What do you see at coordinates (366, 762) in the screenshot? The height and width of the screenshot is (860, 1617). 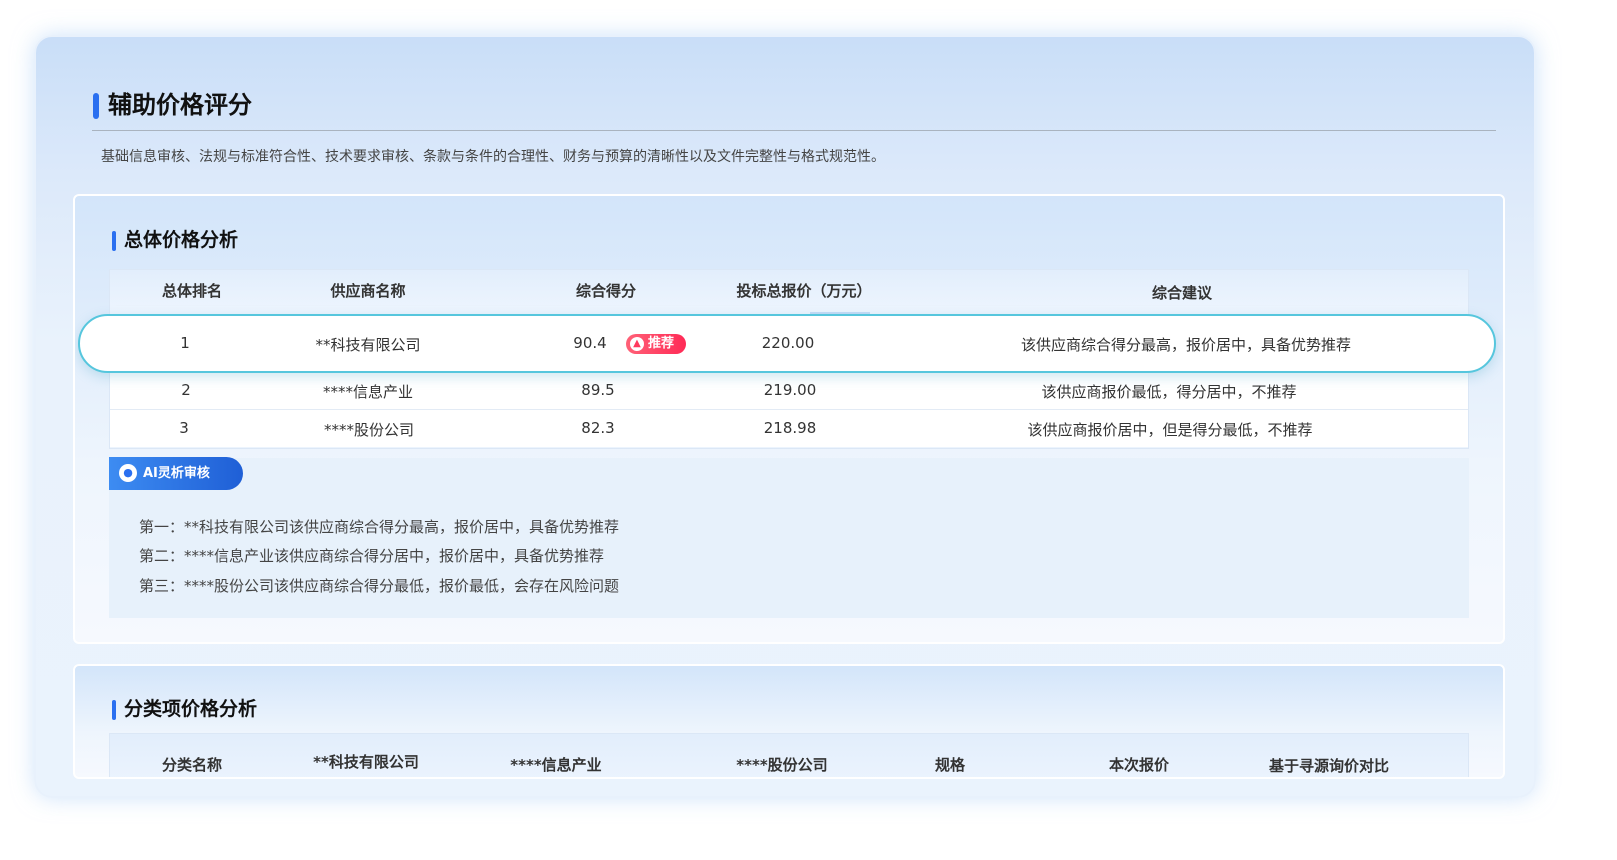 I see `header-supplier-1: **科技有限公司` at bounding box center [366, 762].